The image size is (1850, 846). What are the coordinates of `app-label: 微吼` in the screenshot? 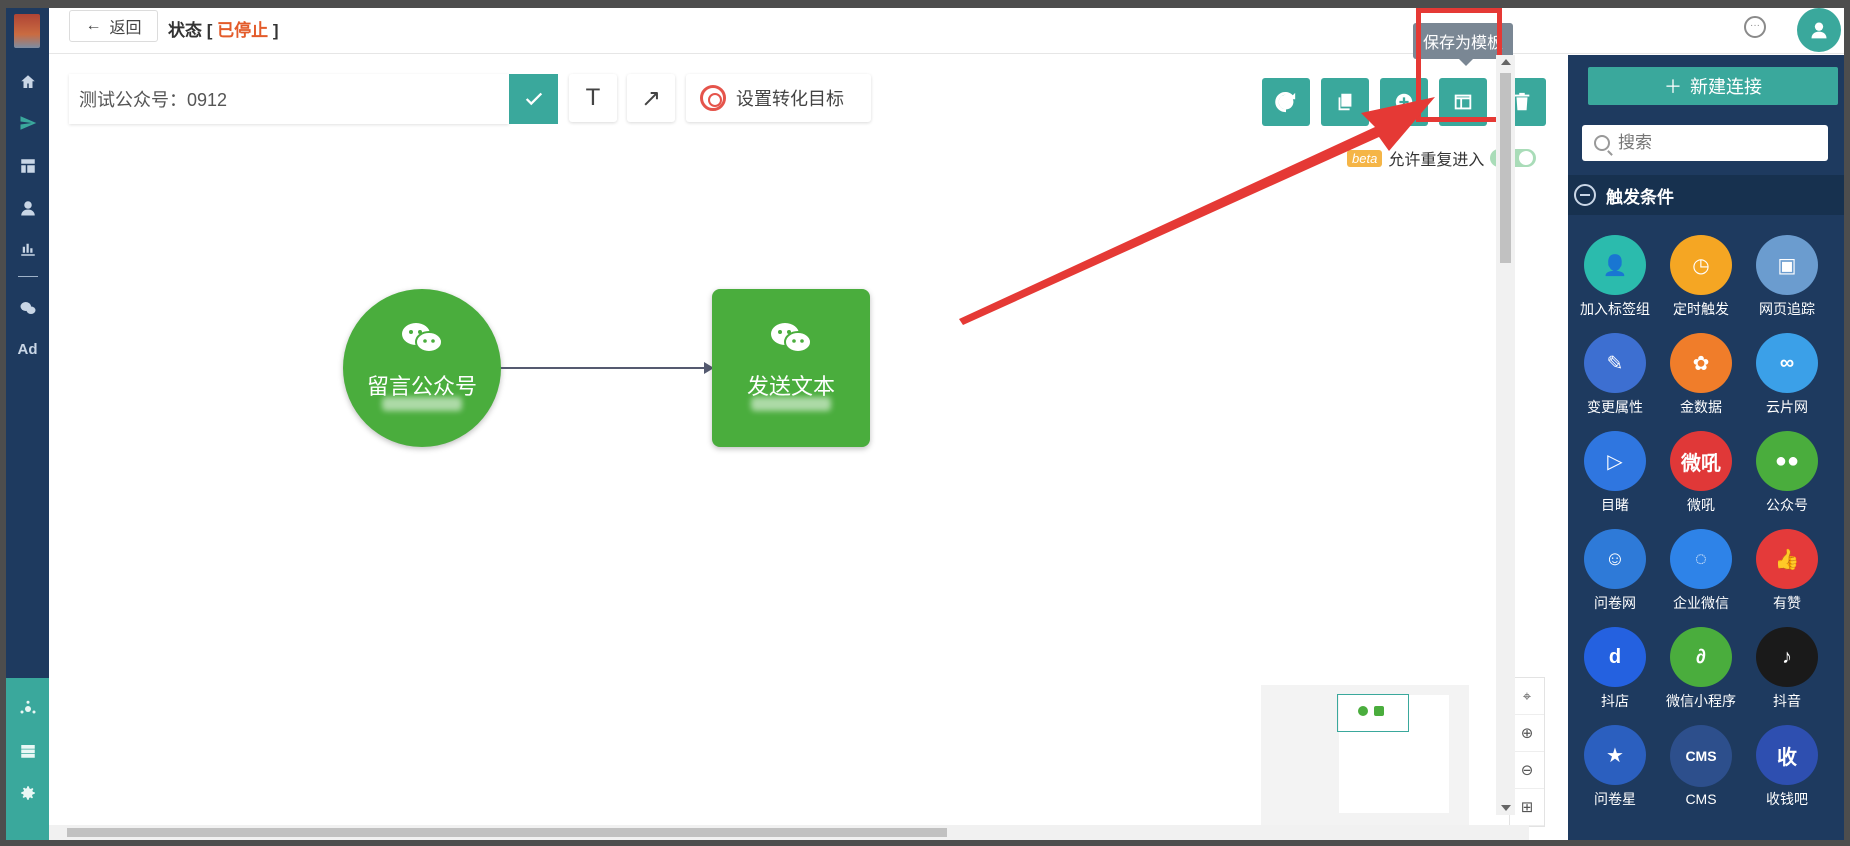 It's located at (1701, 505).